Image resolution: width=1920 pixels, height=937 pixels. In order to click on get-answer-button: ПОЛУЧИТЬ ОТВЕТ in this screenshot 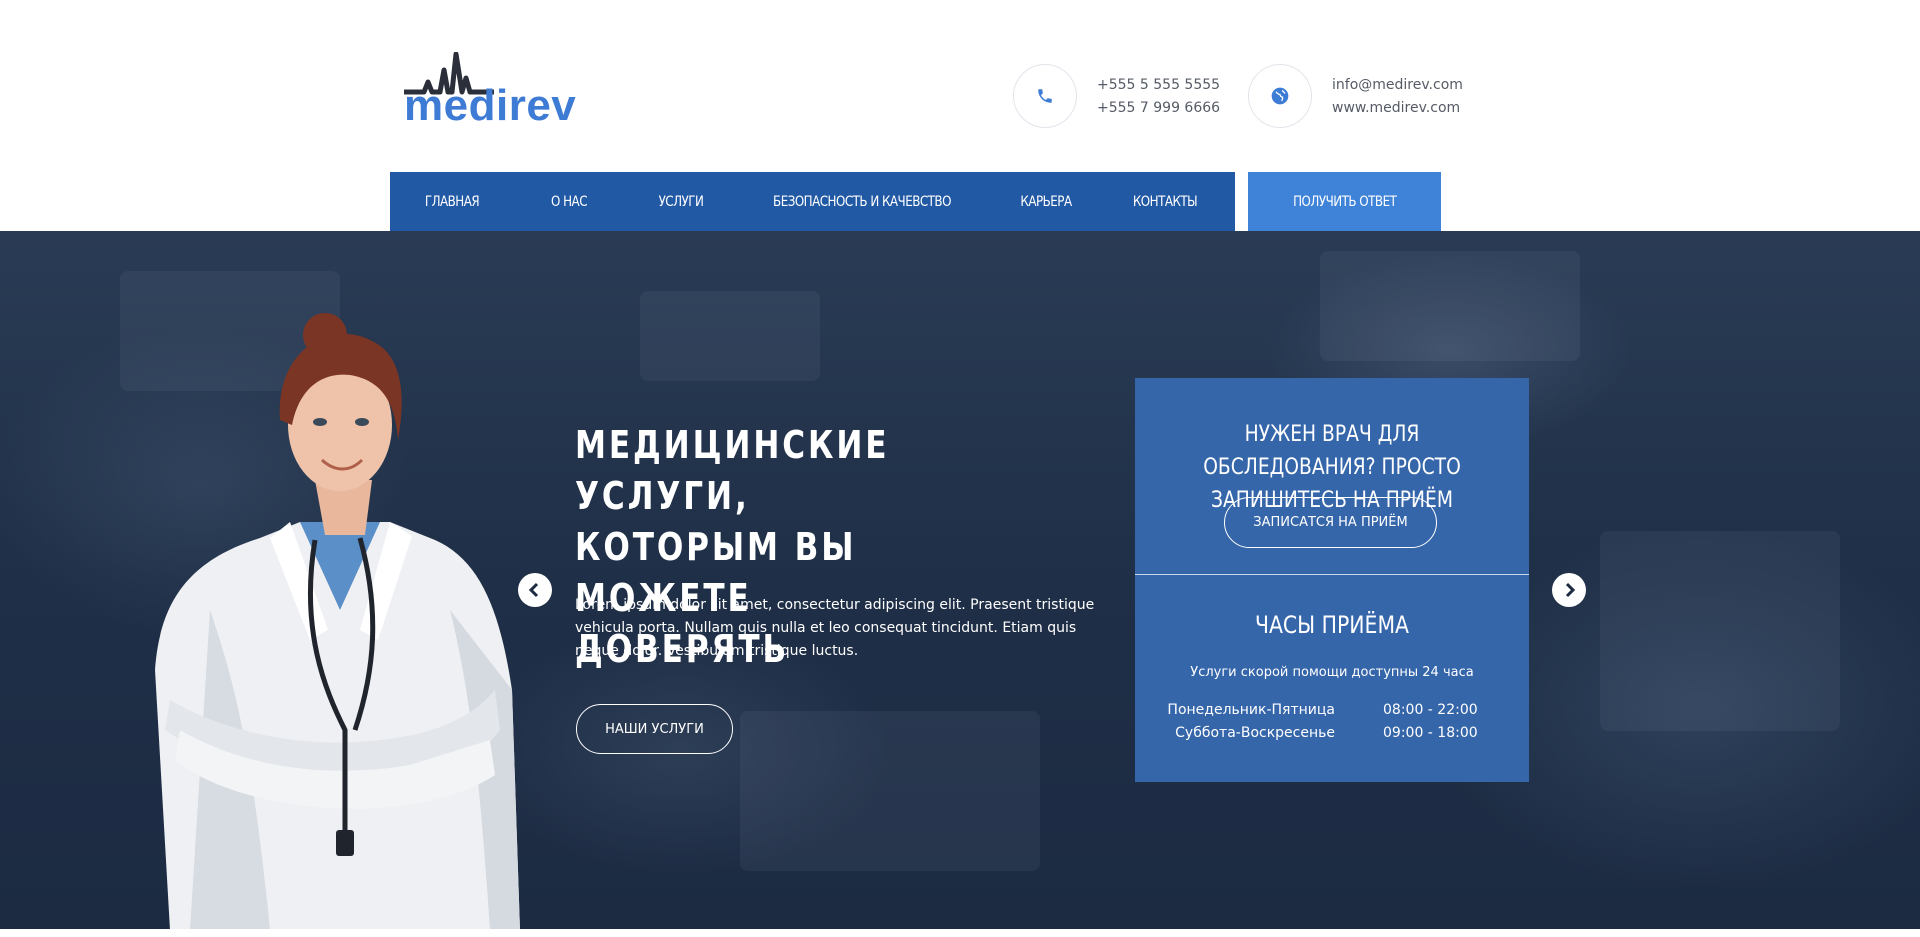, I will do `click(1344, 202)`.